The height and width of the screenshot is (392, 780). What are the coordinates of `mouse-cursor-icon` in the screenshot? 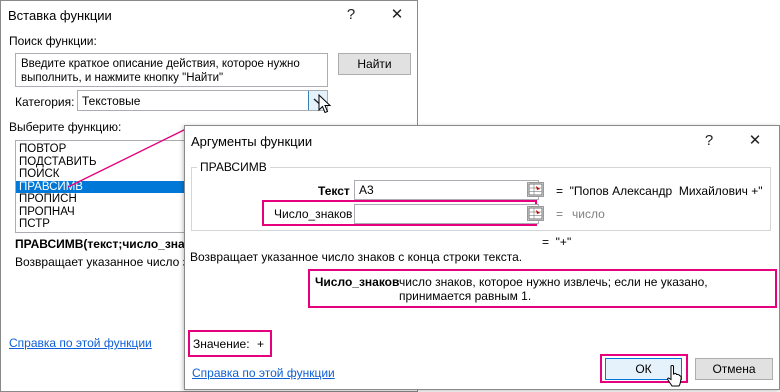 It's located at (325, 104).